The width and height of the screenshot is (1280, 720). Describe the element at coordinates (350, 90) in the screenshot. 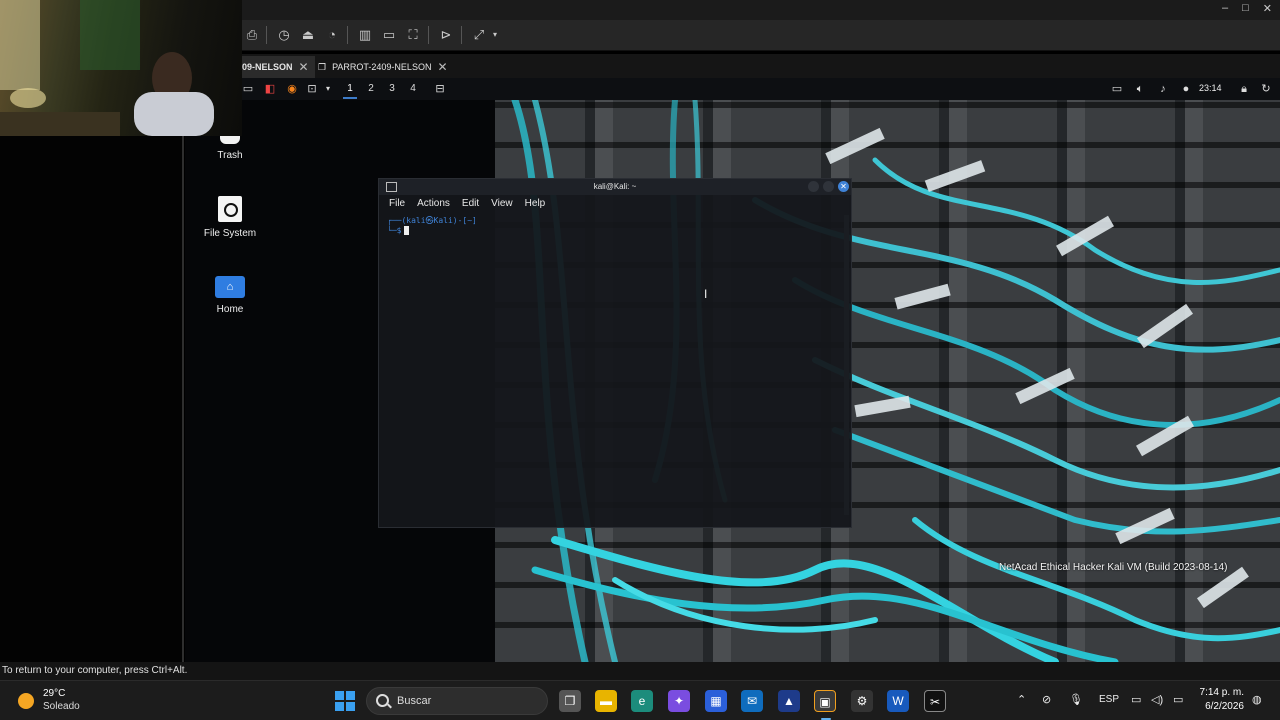

I see `workspace-1: 1` at that location.